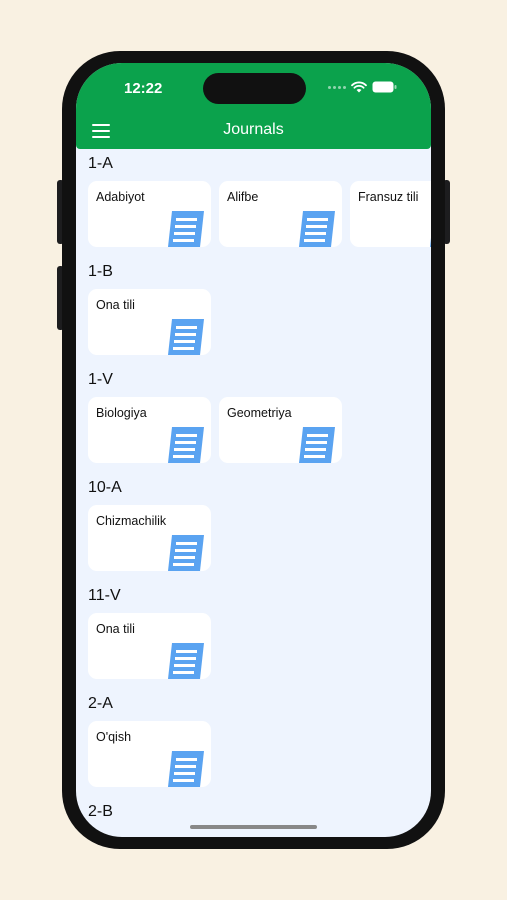 This screenshot has height=900, width=507. What do you see at coordinates (120, 197) in the screenshot?
I see `journal-card-label: Adabiyot` at bounding box center [120, 197].